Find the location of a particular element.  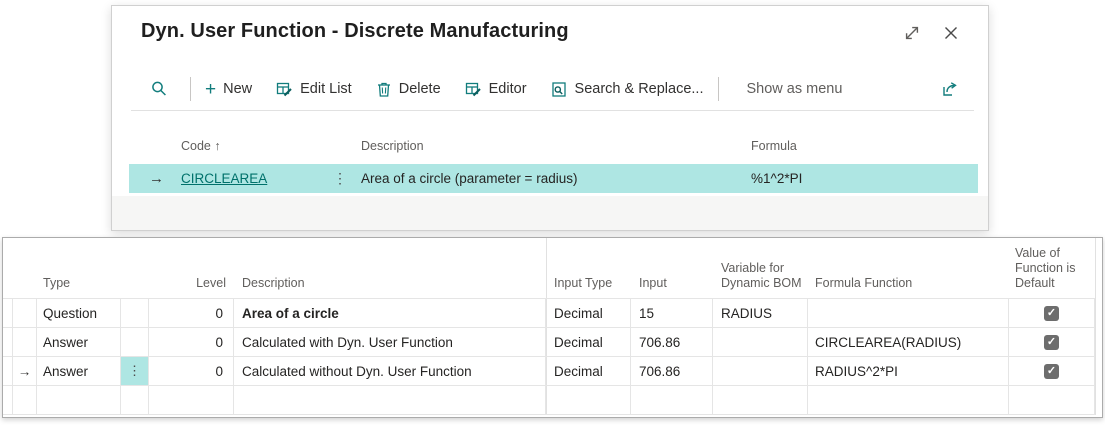

search-button is located at coordinates (159, 89).